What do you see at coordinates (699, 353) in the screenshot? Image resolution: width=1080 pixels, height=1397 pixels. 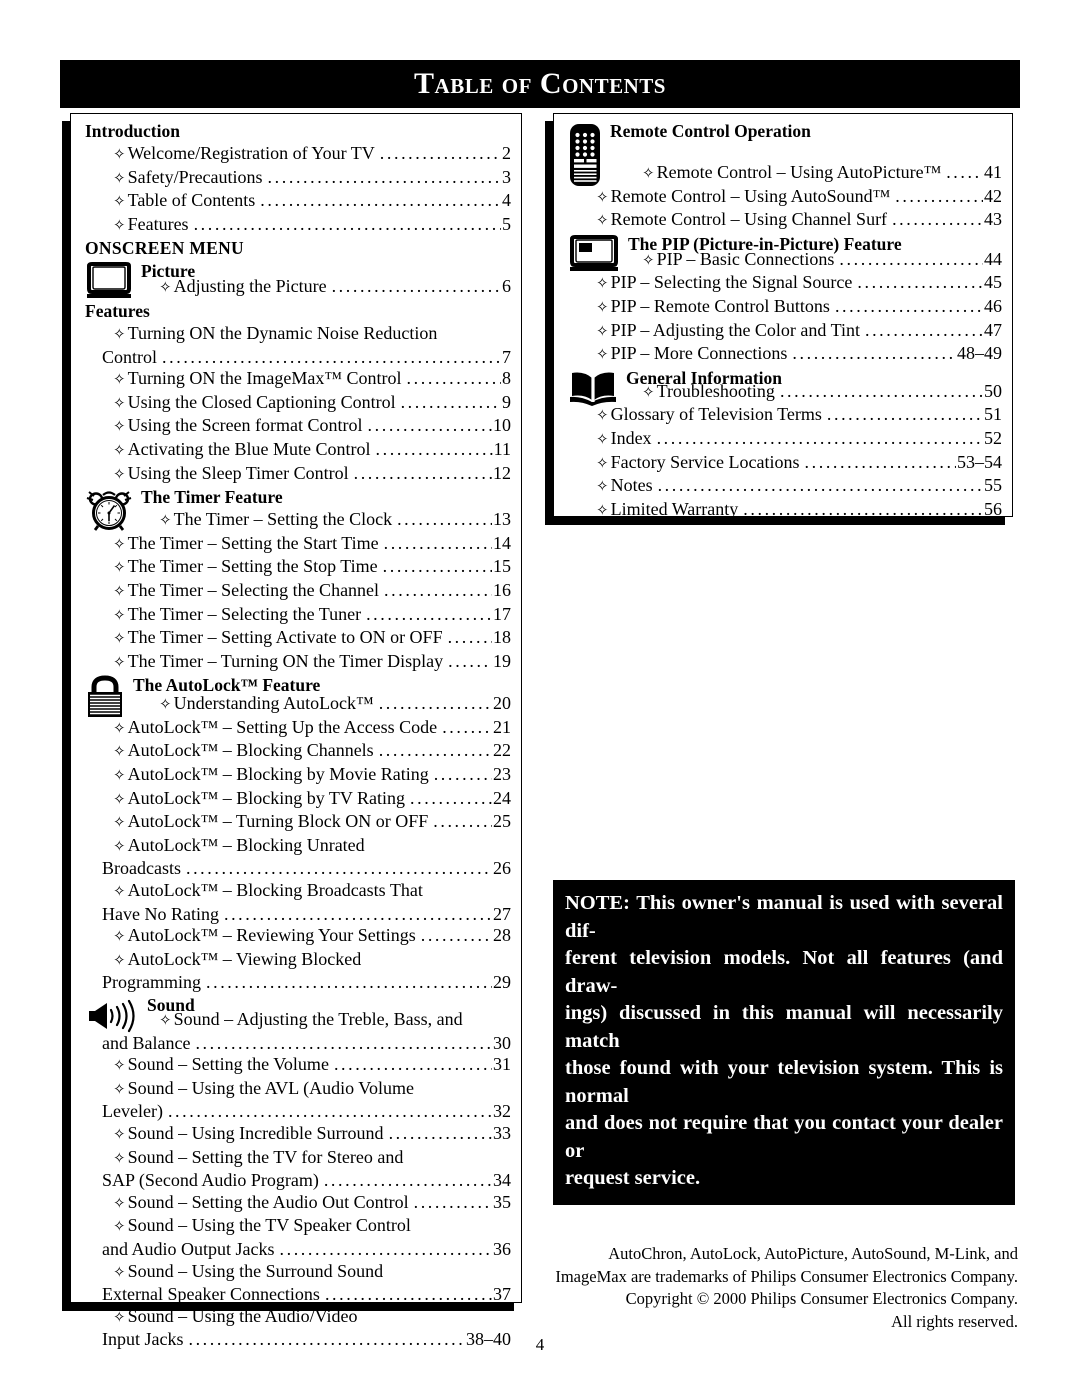 I see `toc-entry-title: PIP – More Connections` at bounding box center [699, 353].